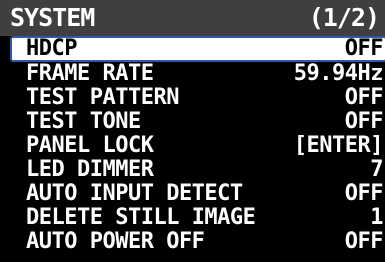 This screenshot has height=262, width=385. What do you see at coordinates (51, 48) in the screenshot?
I see `menu-item-label: HDCP` at bounding box center [51, 48].